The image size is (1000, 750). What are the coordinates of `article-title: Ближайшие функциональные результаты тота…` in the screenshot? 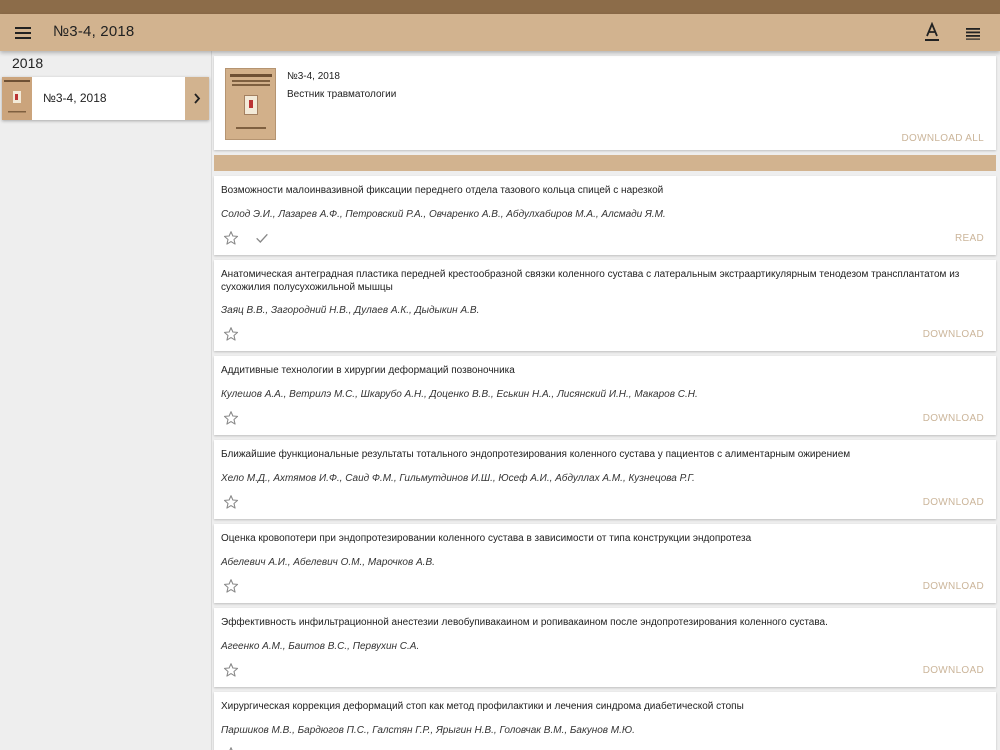 It's located at (536, 454).